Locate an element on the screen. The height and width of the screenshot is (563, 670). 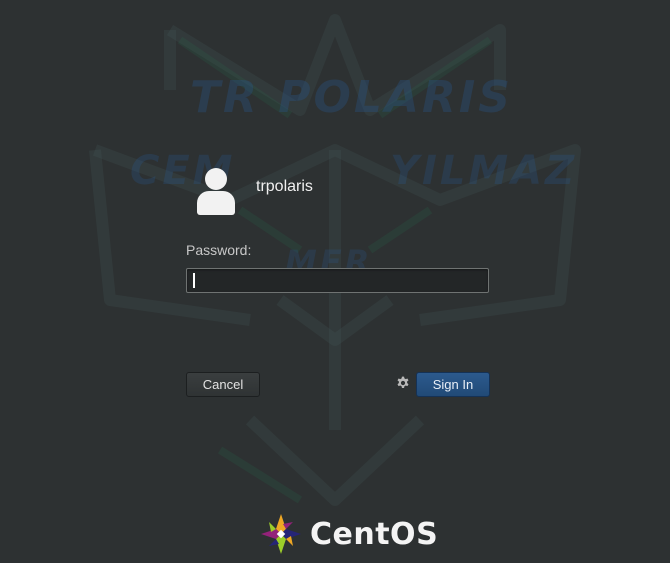
centos-brand-text: CentOS is located at coordinates (374, 534).